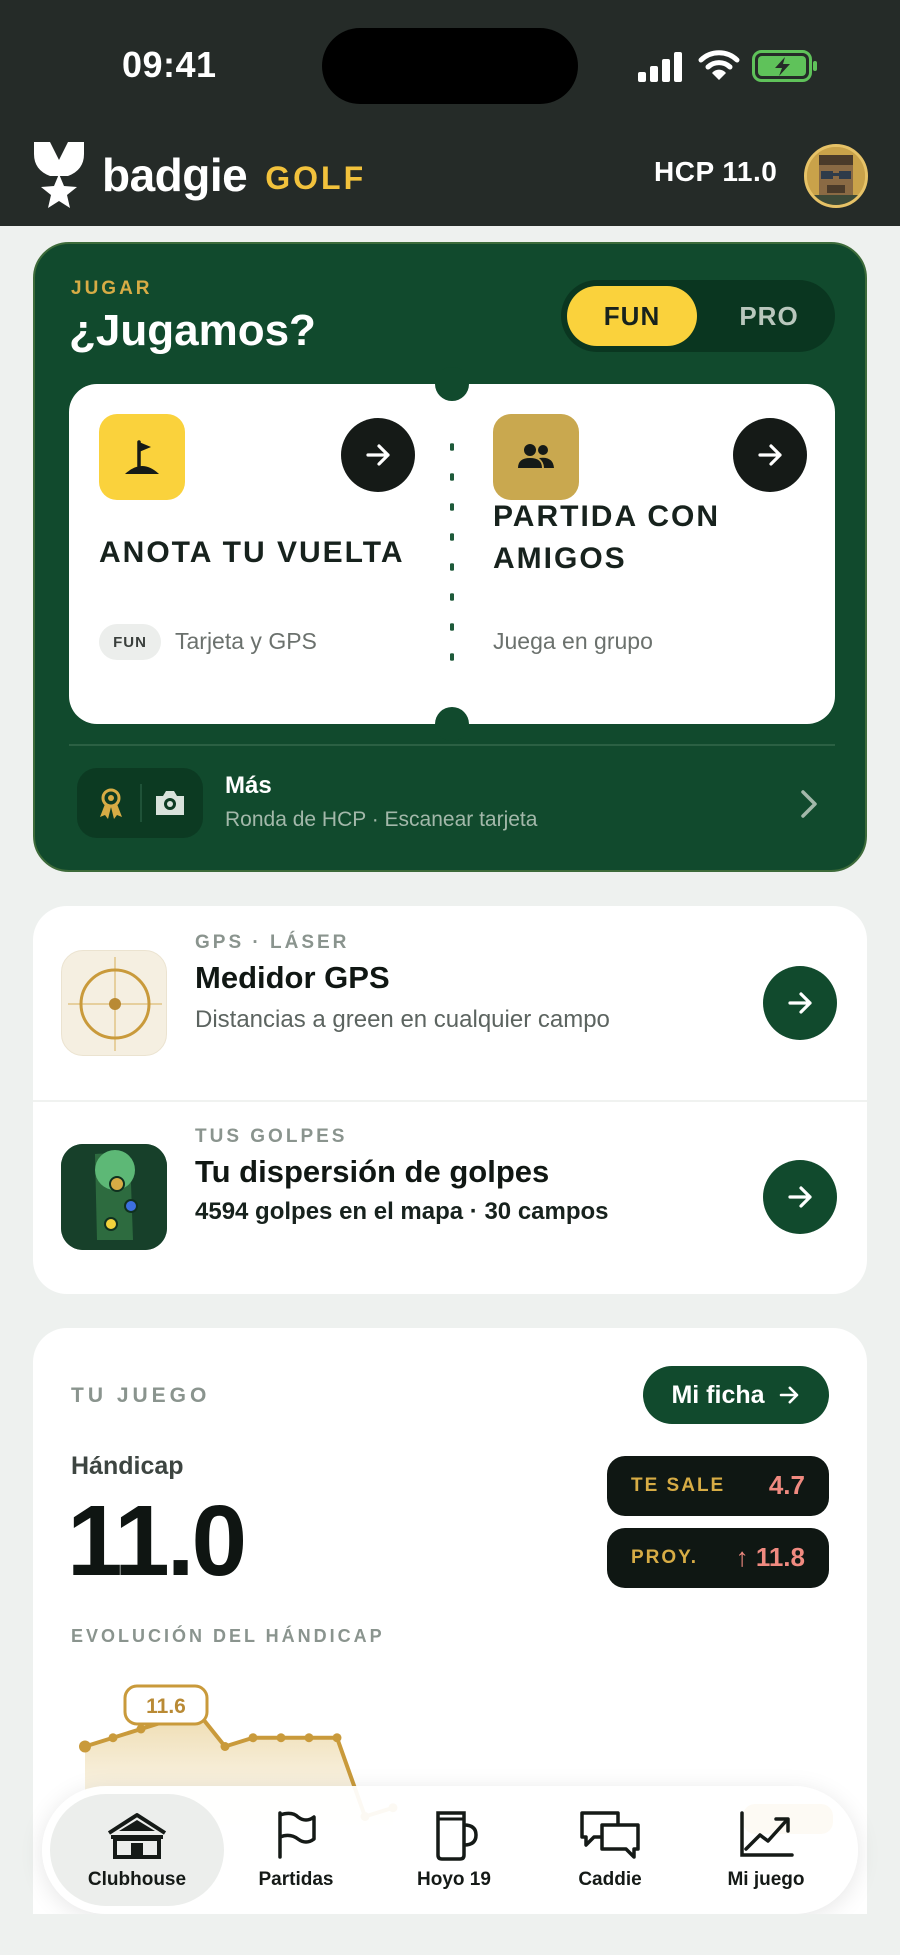 This screenshot has width=900, height=1955. Describe the element at coordinates (665, 1557) in the screenshot. I see `stat-label: PROY.` at that location.